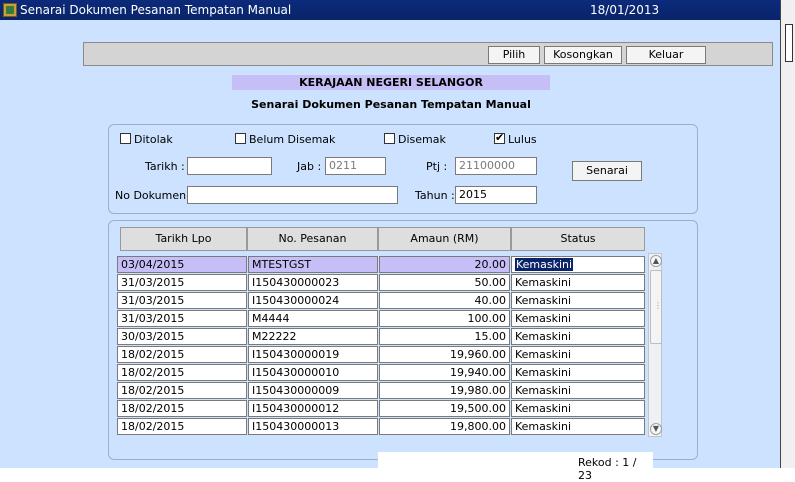 The height and width of the screenshot is (482, 795). What do you see at coordinates (271, 318) in the screenshot?
I see `cell-no-pesanan-text: M4444` at bounding box center [271, 318].